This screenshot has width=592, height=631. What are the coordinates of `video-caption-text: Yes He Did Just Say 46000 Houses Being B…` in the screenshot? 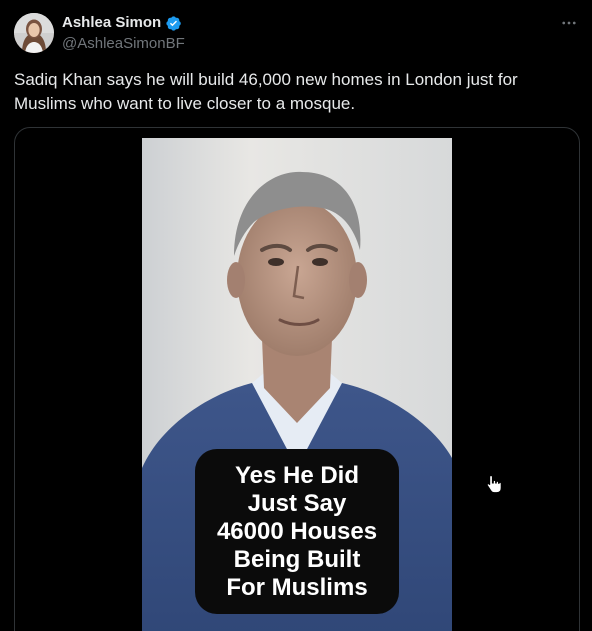 It's located at (297, 531).